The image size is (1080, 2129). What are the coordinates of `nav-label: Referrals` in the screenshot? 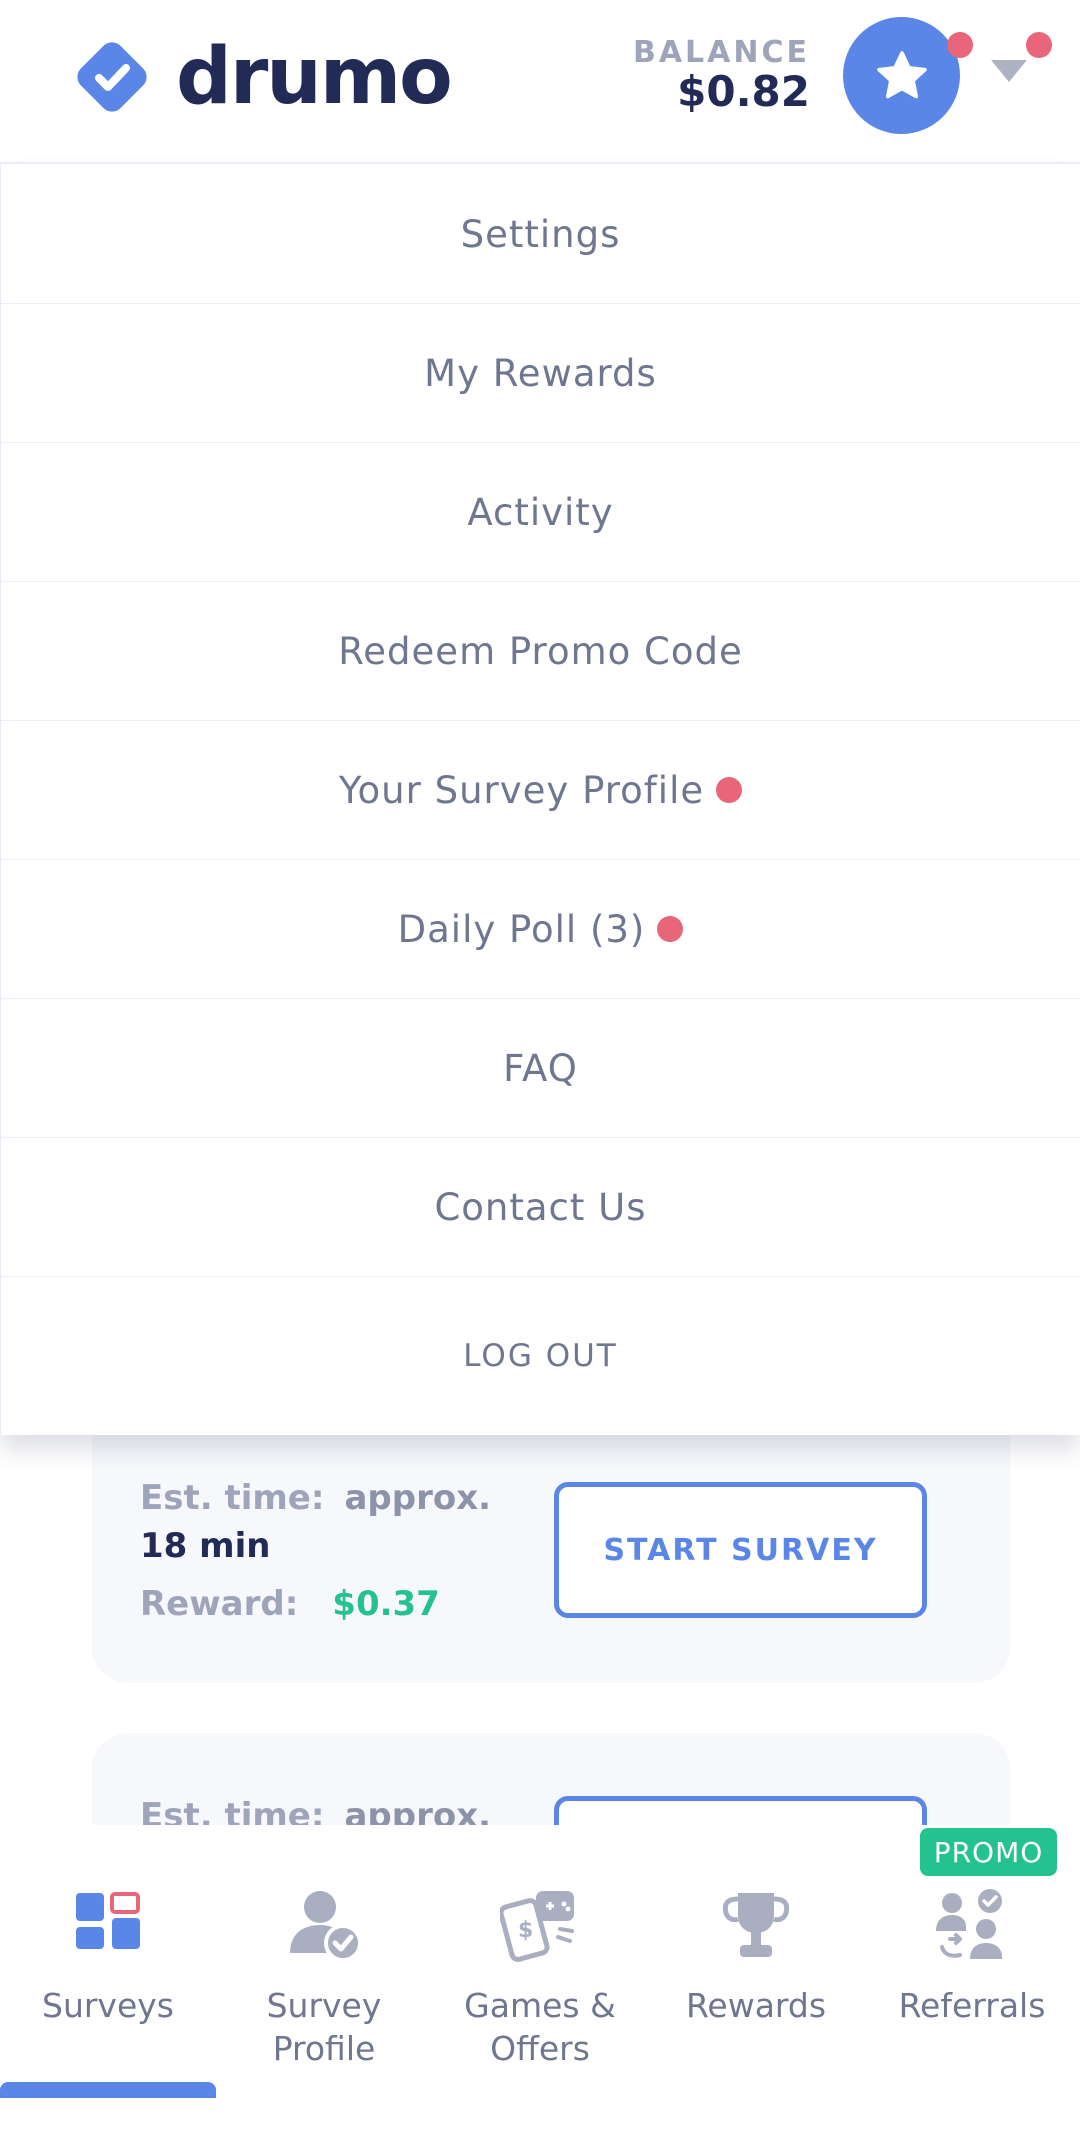 It's located at (972, 2005).